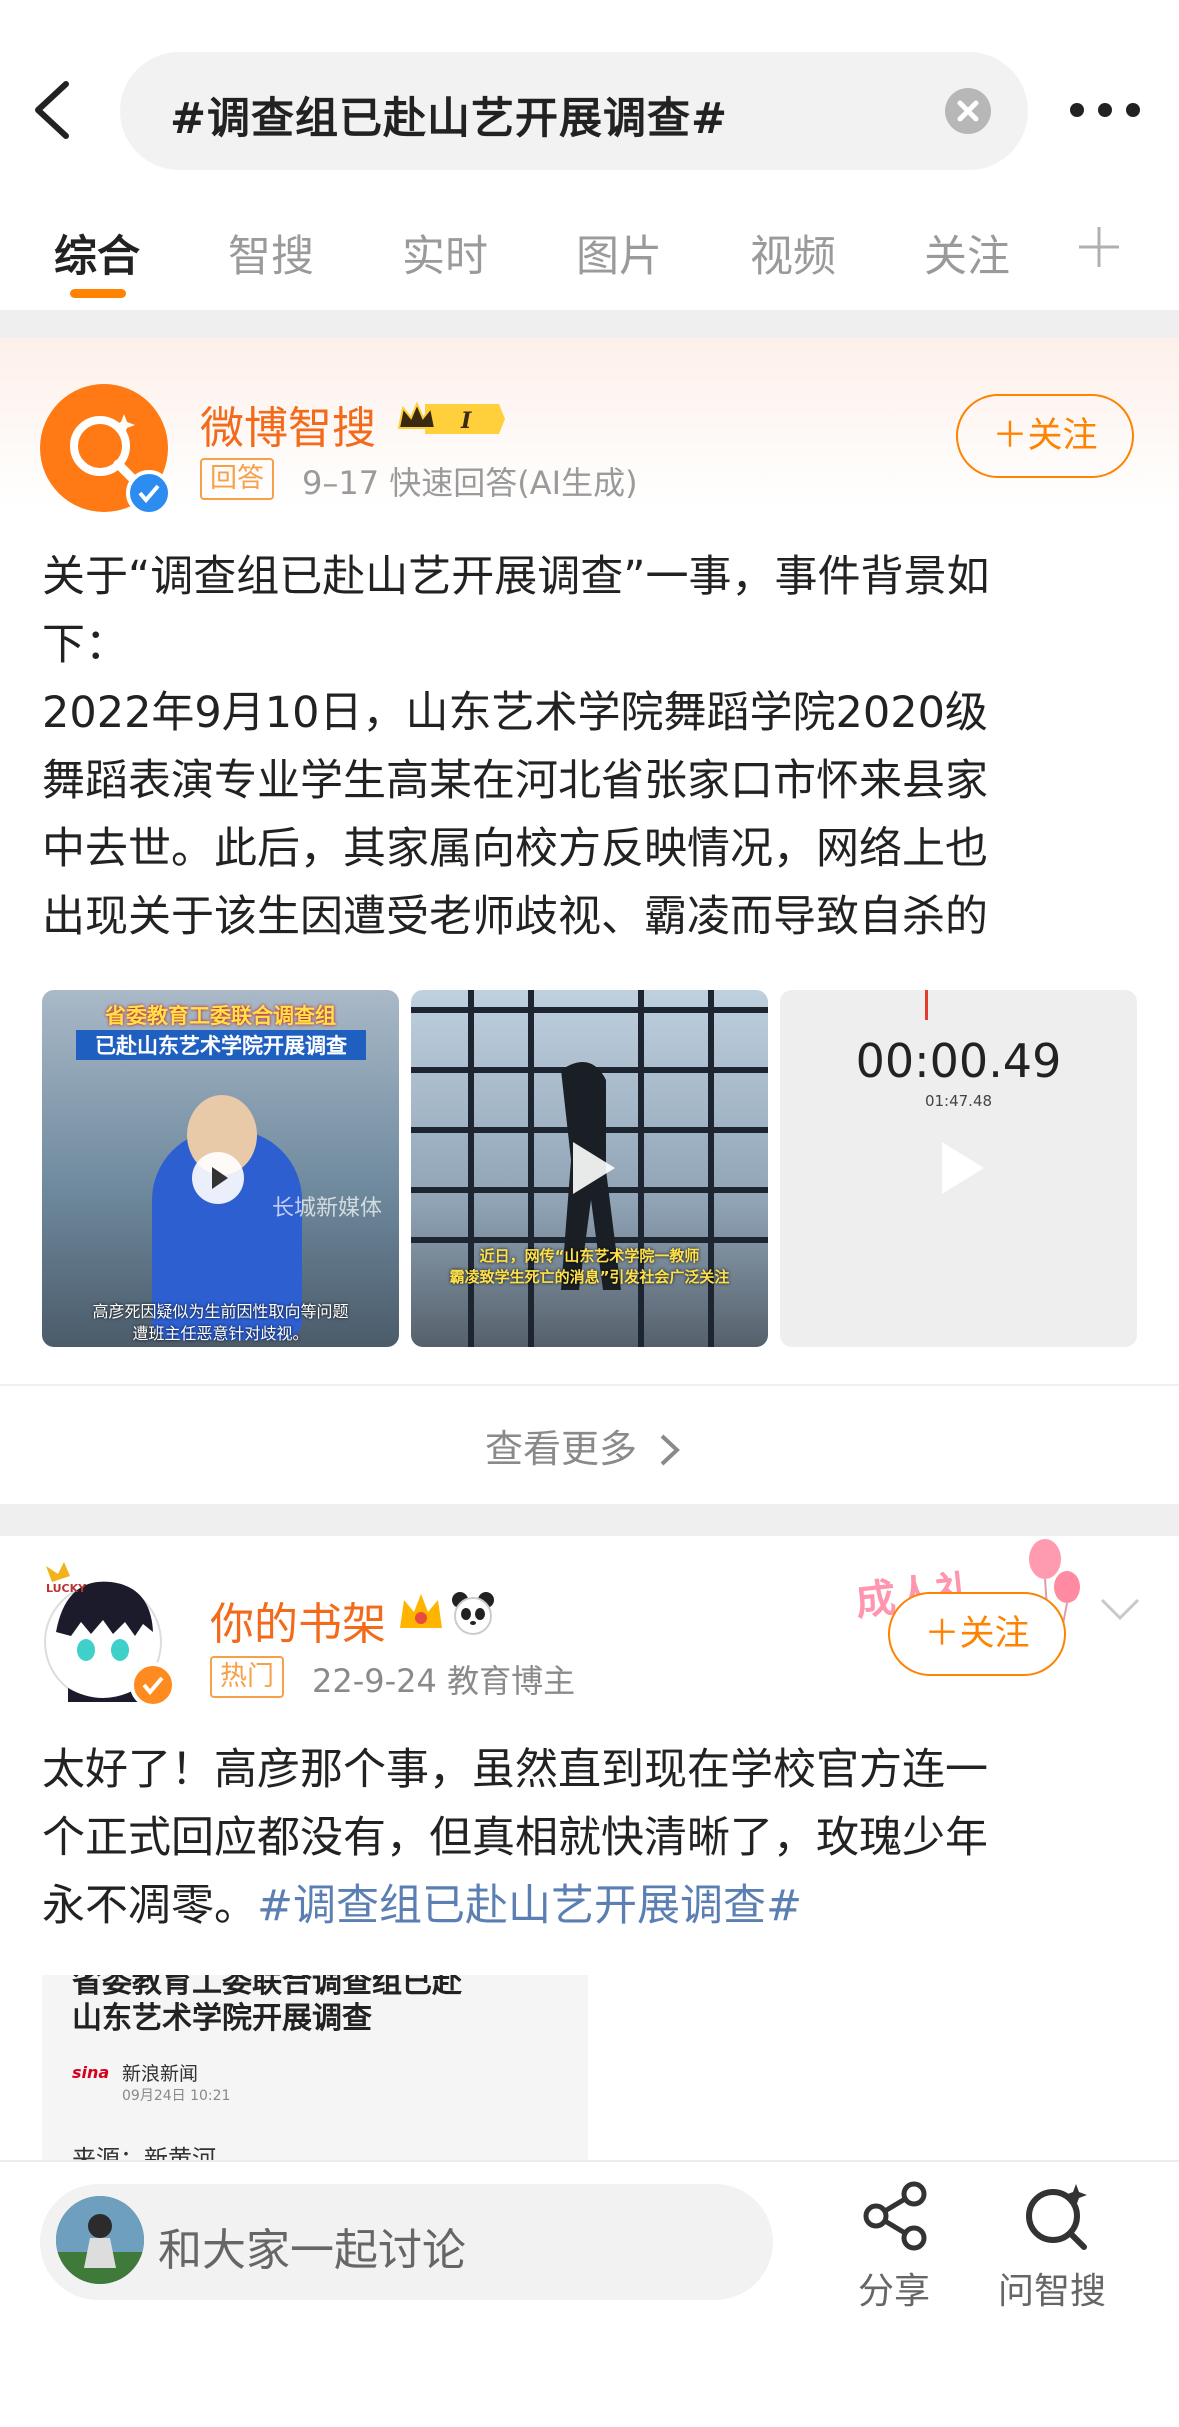  I want to click on add-tab-icon, so click(1099, 247).